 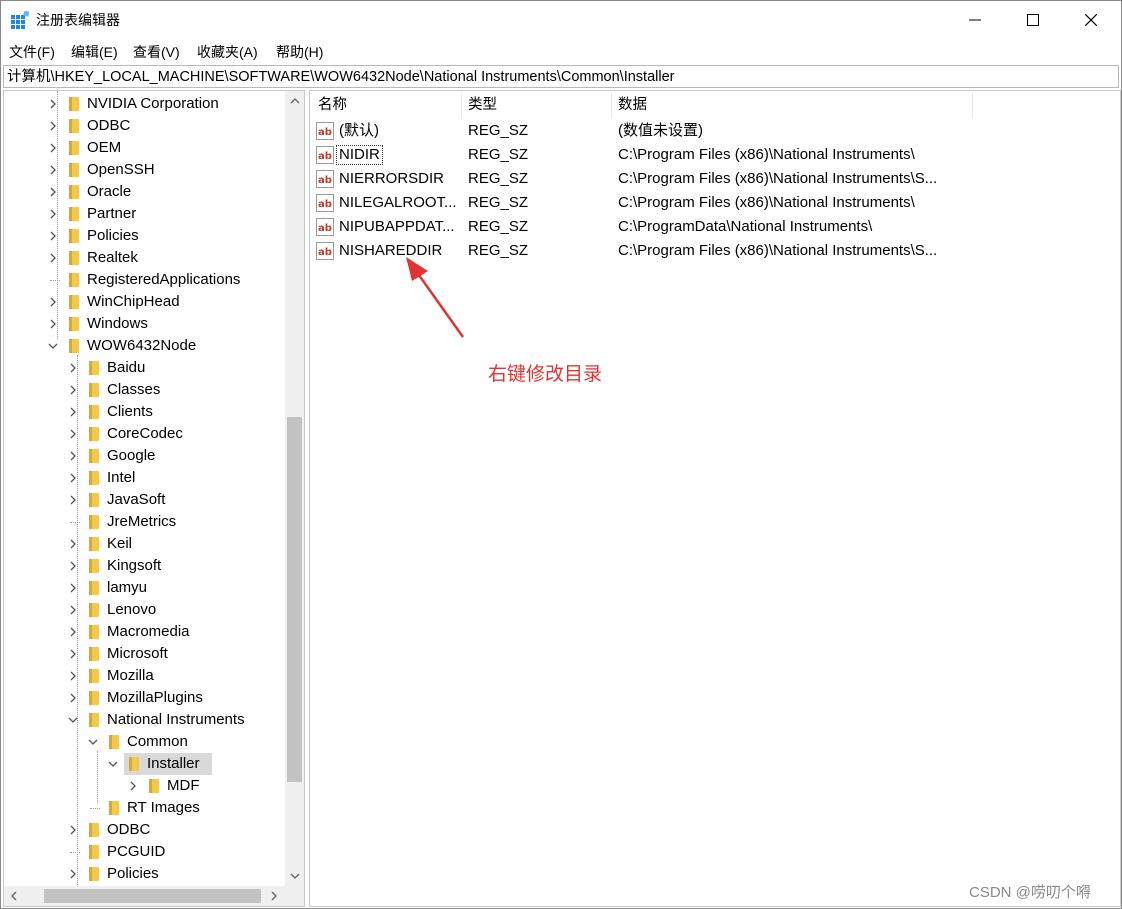 What do you see at coordinates (145, 346) in the screenshot?
I see `tree-node: WOW6432Node` at bounding box center [145, 346].